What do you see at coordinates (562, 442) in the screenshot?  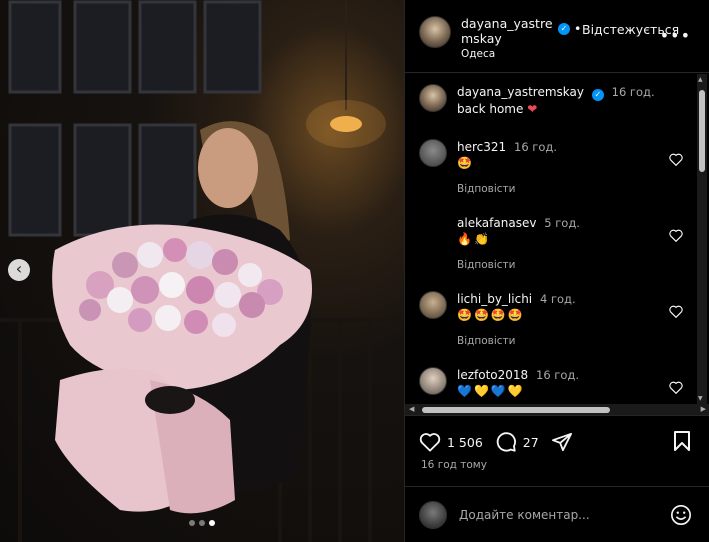 I see `share-icon` at bounding box center [562, 442].